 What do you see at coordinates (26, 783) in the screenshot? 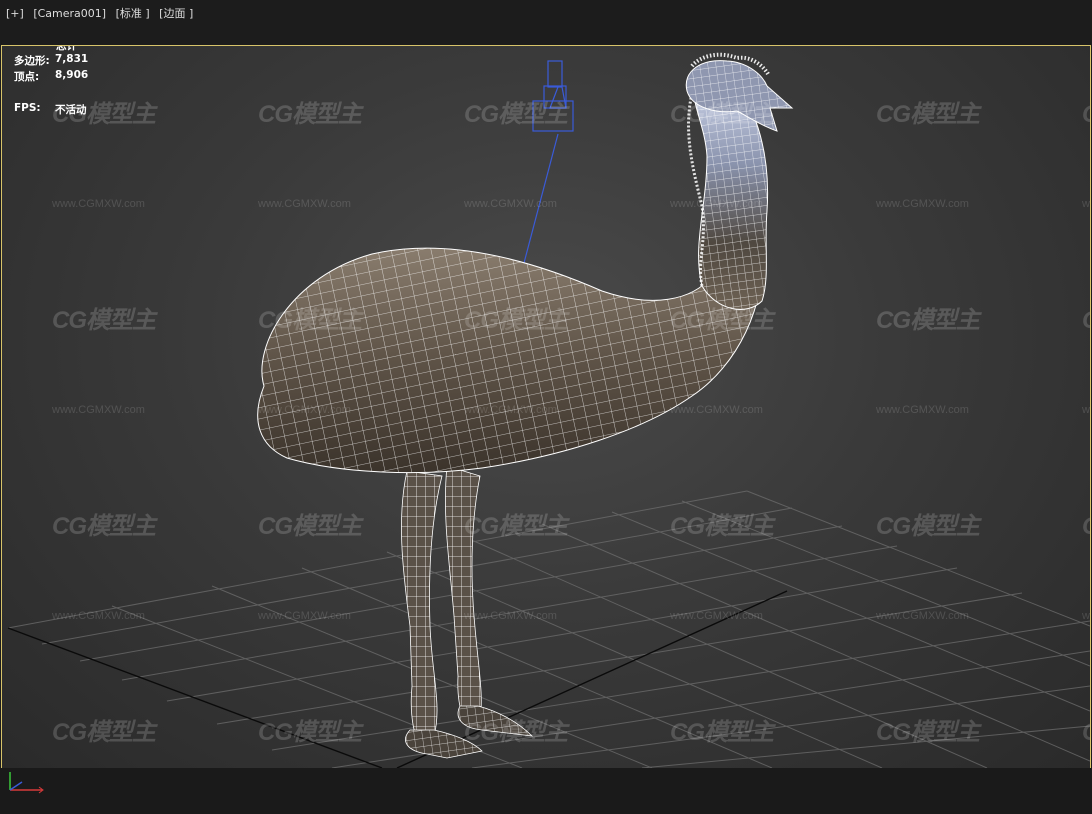
I see `axis-tripod-icon` at bounding box center [26, 783].